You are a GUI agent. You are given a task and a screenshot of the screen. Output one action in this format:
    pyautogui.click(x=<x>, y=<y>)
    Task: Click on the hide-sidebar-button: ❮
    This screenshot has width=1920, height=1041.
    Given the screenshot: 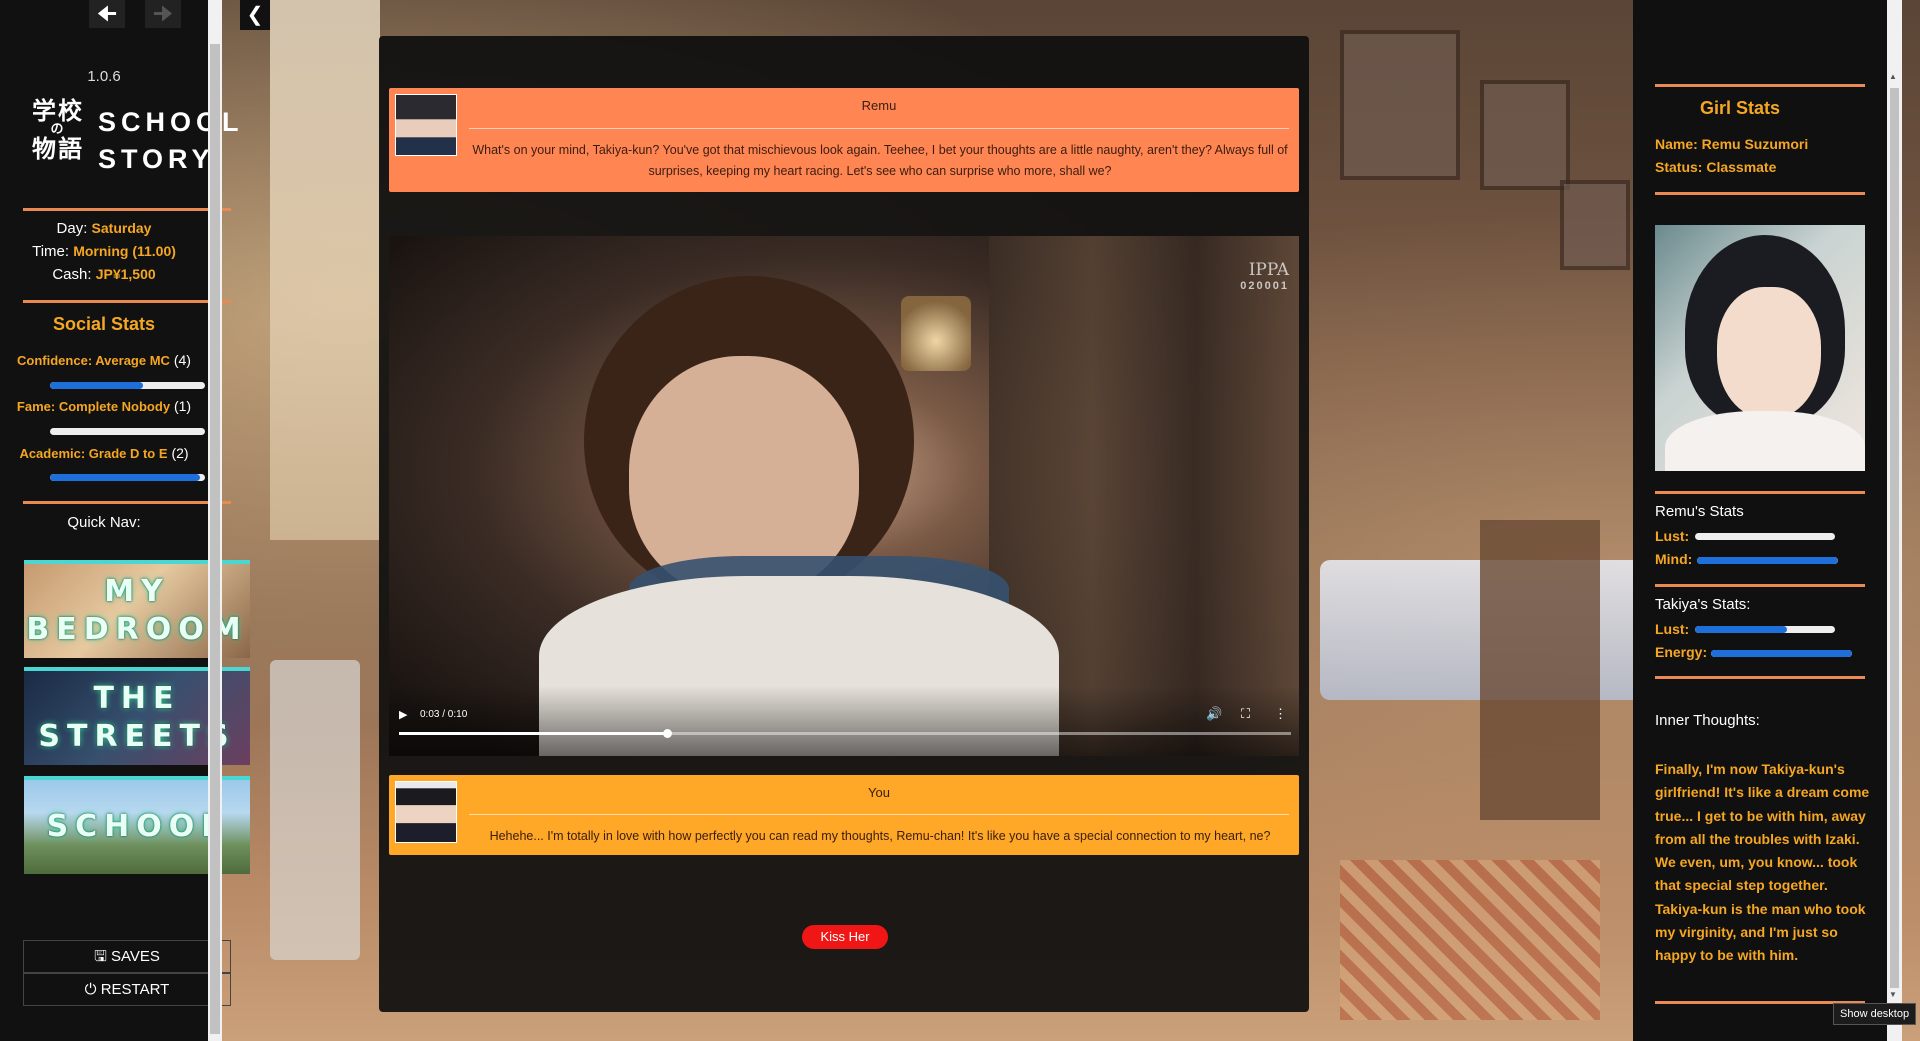 What is the action you would take?
    pyautogui.click(x=255, y=15)
    